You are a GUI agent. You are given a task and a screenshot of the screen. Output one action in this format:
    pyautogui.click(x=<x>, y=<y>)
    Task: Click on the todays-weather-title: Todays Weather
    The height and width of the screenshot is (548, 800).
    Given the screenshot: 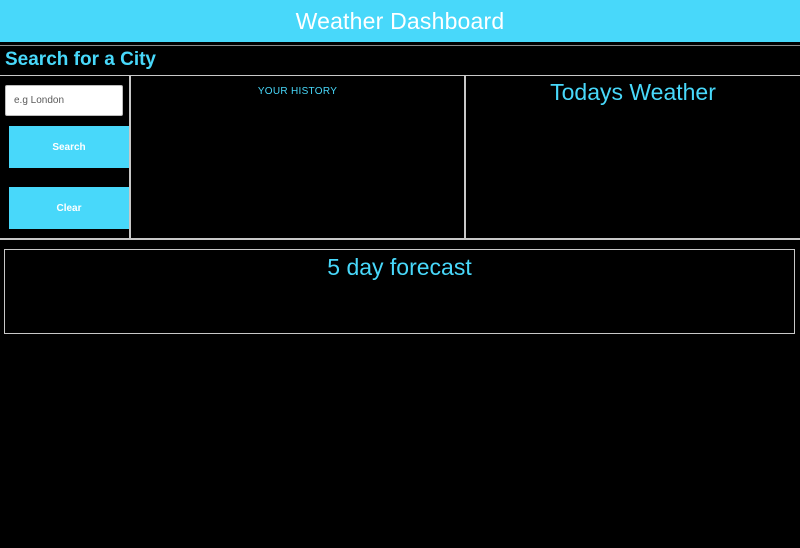 What is the action you would take?
    pyautogui.click(x=633, y=92)
    